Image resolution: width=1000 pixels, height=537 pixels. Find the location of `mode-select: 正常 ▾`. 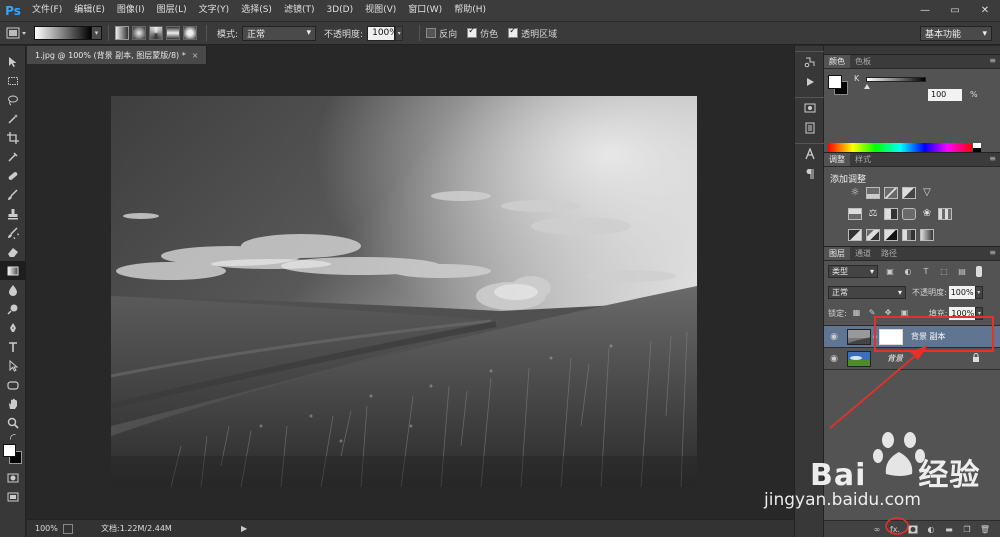

mode-select: 正常 ▾ is located at coordinates (279, 33).